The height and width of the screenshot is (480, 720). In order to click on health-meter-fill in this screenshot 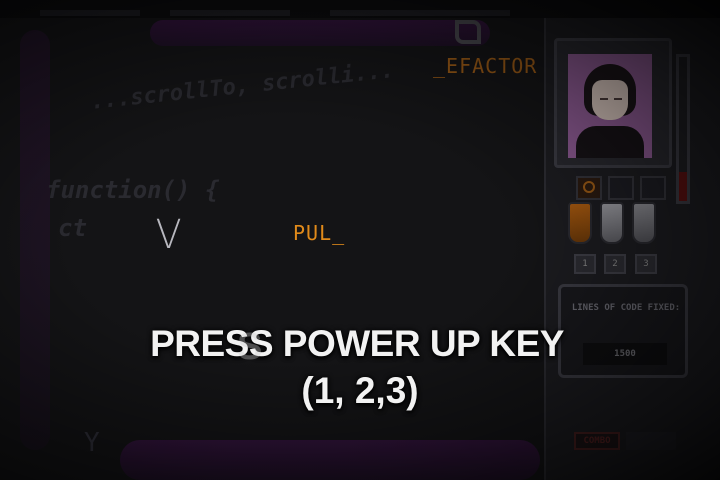, I will do `click(683, 186)`.